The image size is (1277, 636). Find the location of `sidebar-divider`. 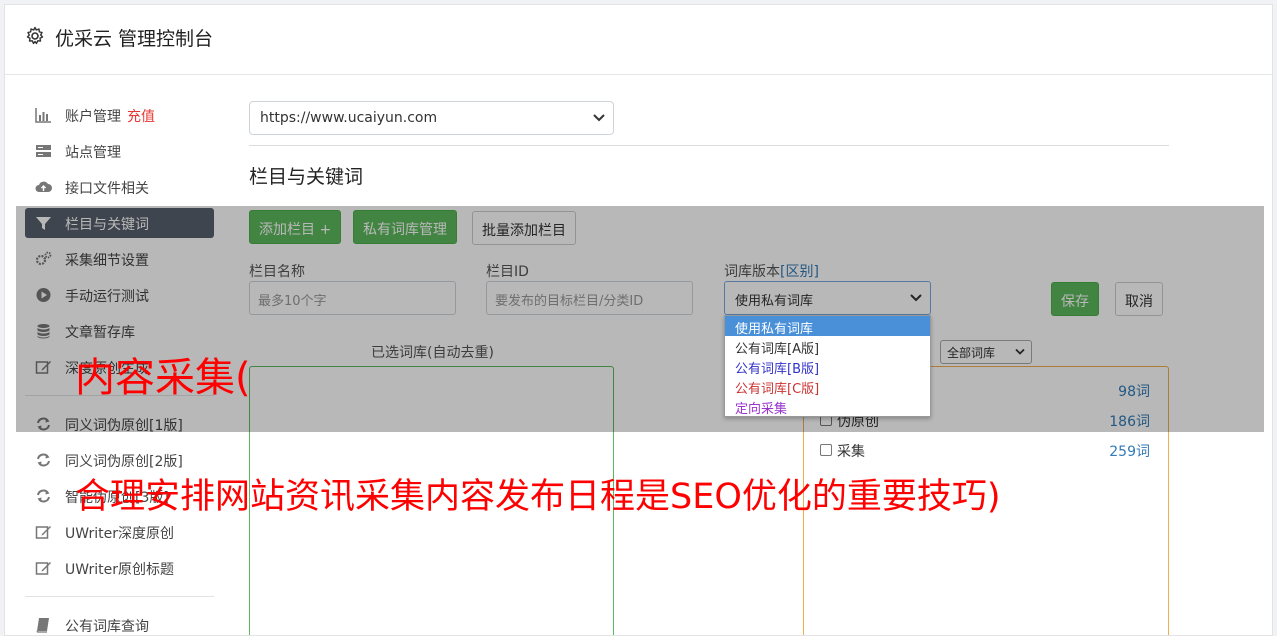

sidebar-divider is located at coordinates (119, 596).